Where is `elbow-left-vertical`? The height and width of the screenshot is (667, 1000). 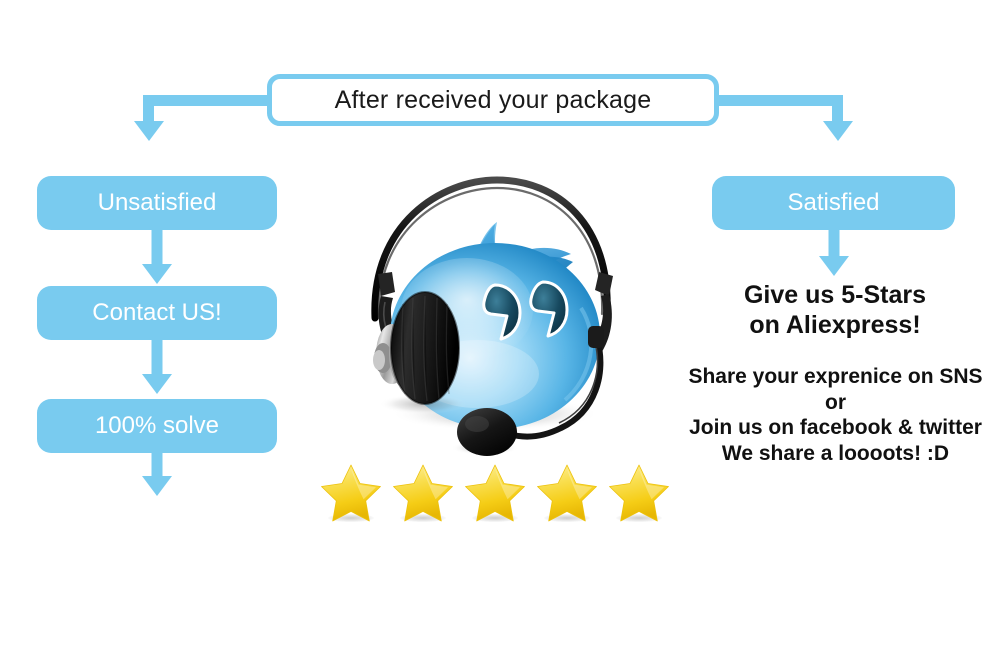
elbow-left-vertical is located at coordinates (148, 109).